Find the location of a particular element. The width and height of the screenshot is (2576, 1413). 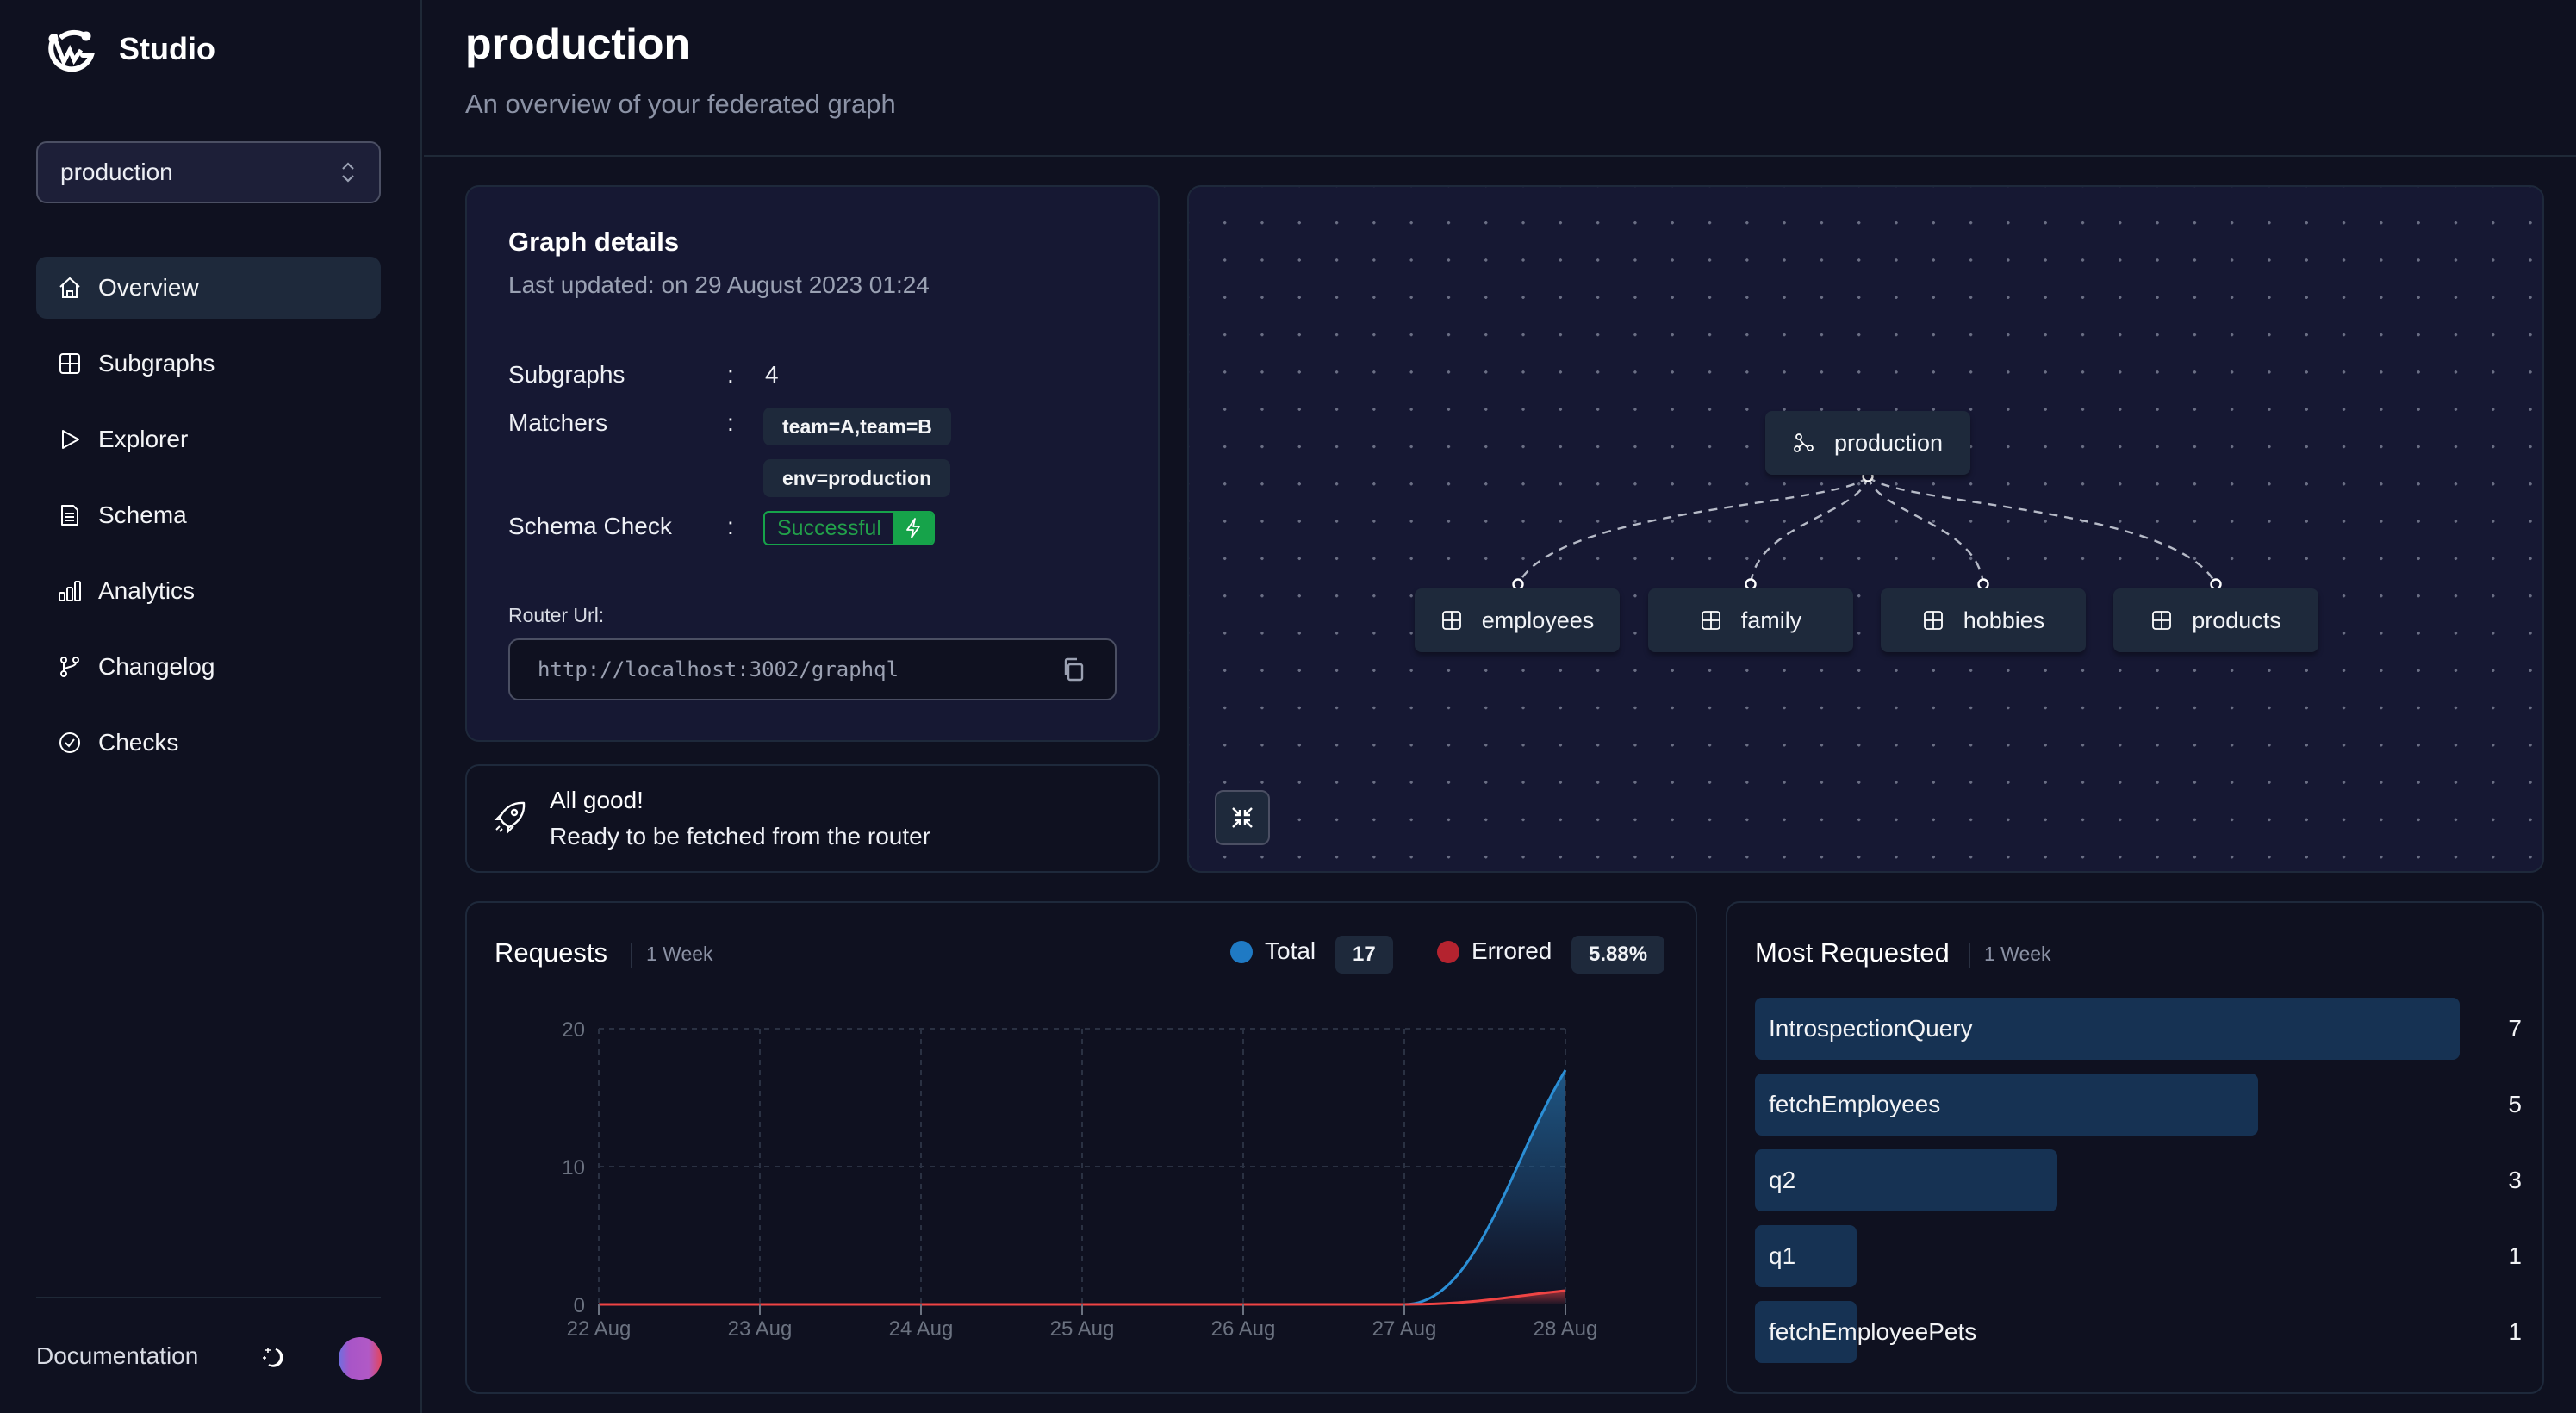

sidebar-item-overview: Overview is located at coordinates (209, 288).